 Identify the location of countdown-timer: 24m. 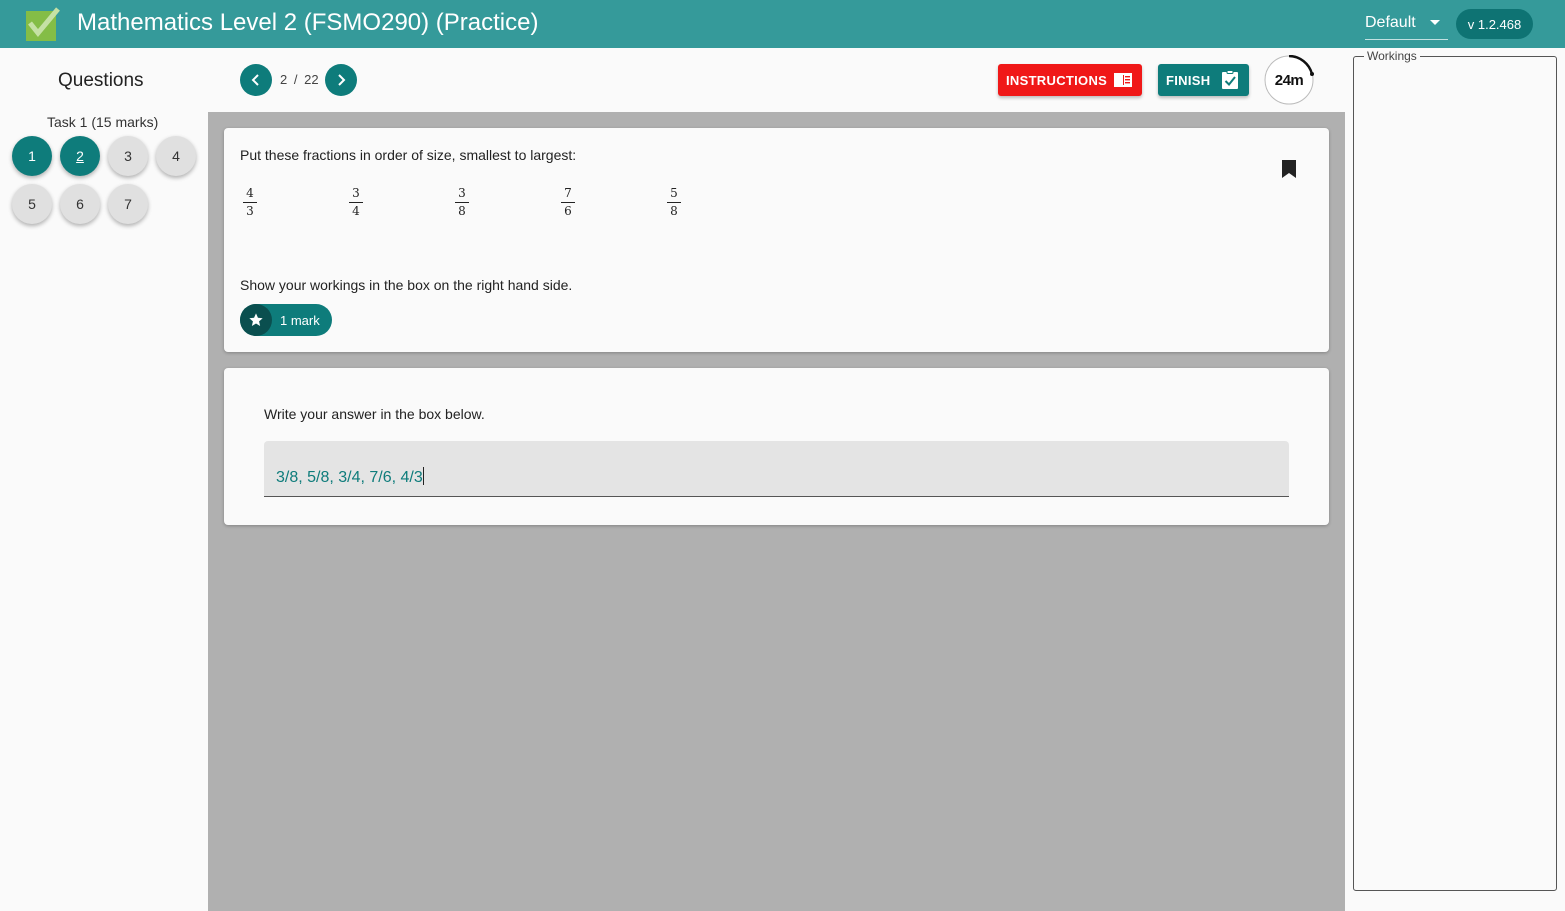
(1289, 79).